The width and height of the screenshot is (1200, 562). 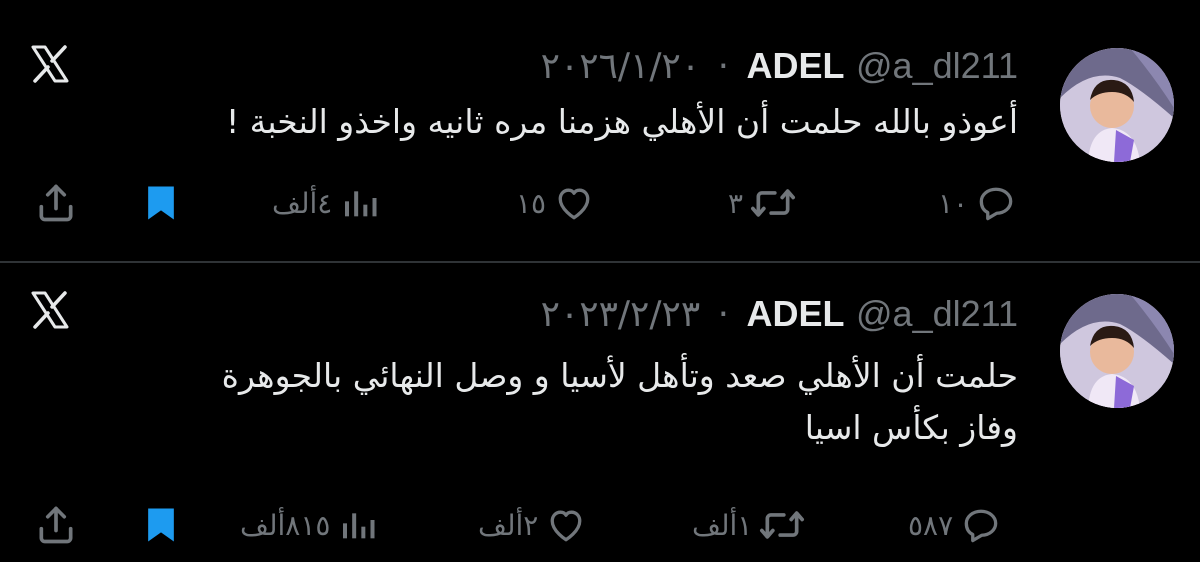 What do you see at coordinates (285, 525) in the screenshot?
I see `views-count: ٨١٥ألف` at bounding box center [285, 525].